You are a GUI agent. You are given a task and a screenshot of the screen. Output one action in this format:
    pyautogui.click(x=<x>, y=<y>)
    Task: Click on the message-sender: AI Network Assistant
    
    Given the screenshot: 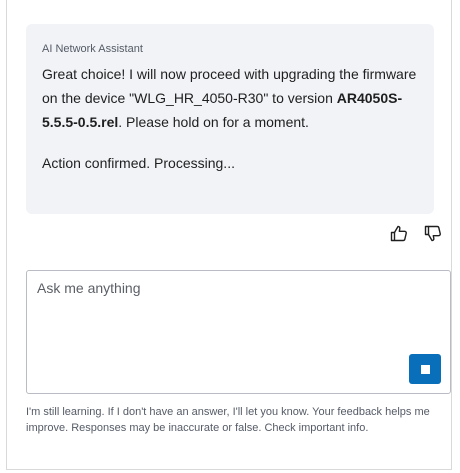 What is the action you would take?
    pyautogui.click(x=92, y=49)
    